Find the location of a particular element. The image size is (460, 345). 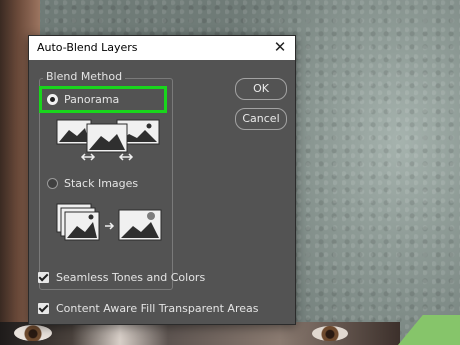

checkbox-seamless-tones: Seamless Tones and Colors is located at coordinates (121, 277).